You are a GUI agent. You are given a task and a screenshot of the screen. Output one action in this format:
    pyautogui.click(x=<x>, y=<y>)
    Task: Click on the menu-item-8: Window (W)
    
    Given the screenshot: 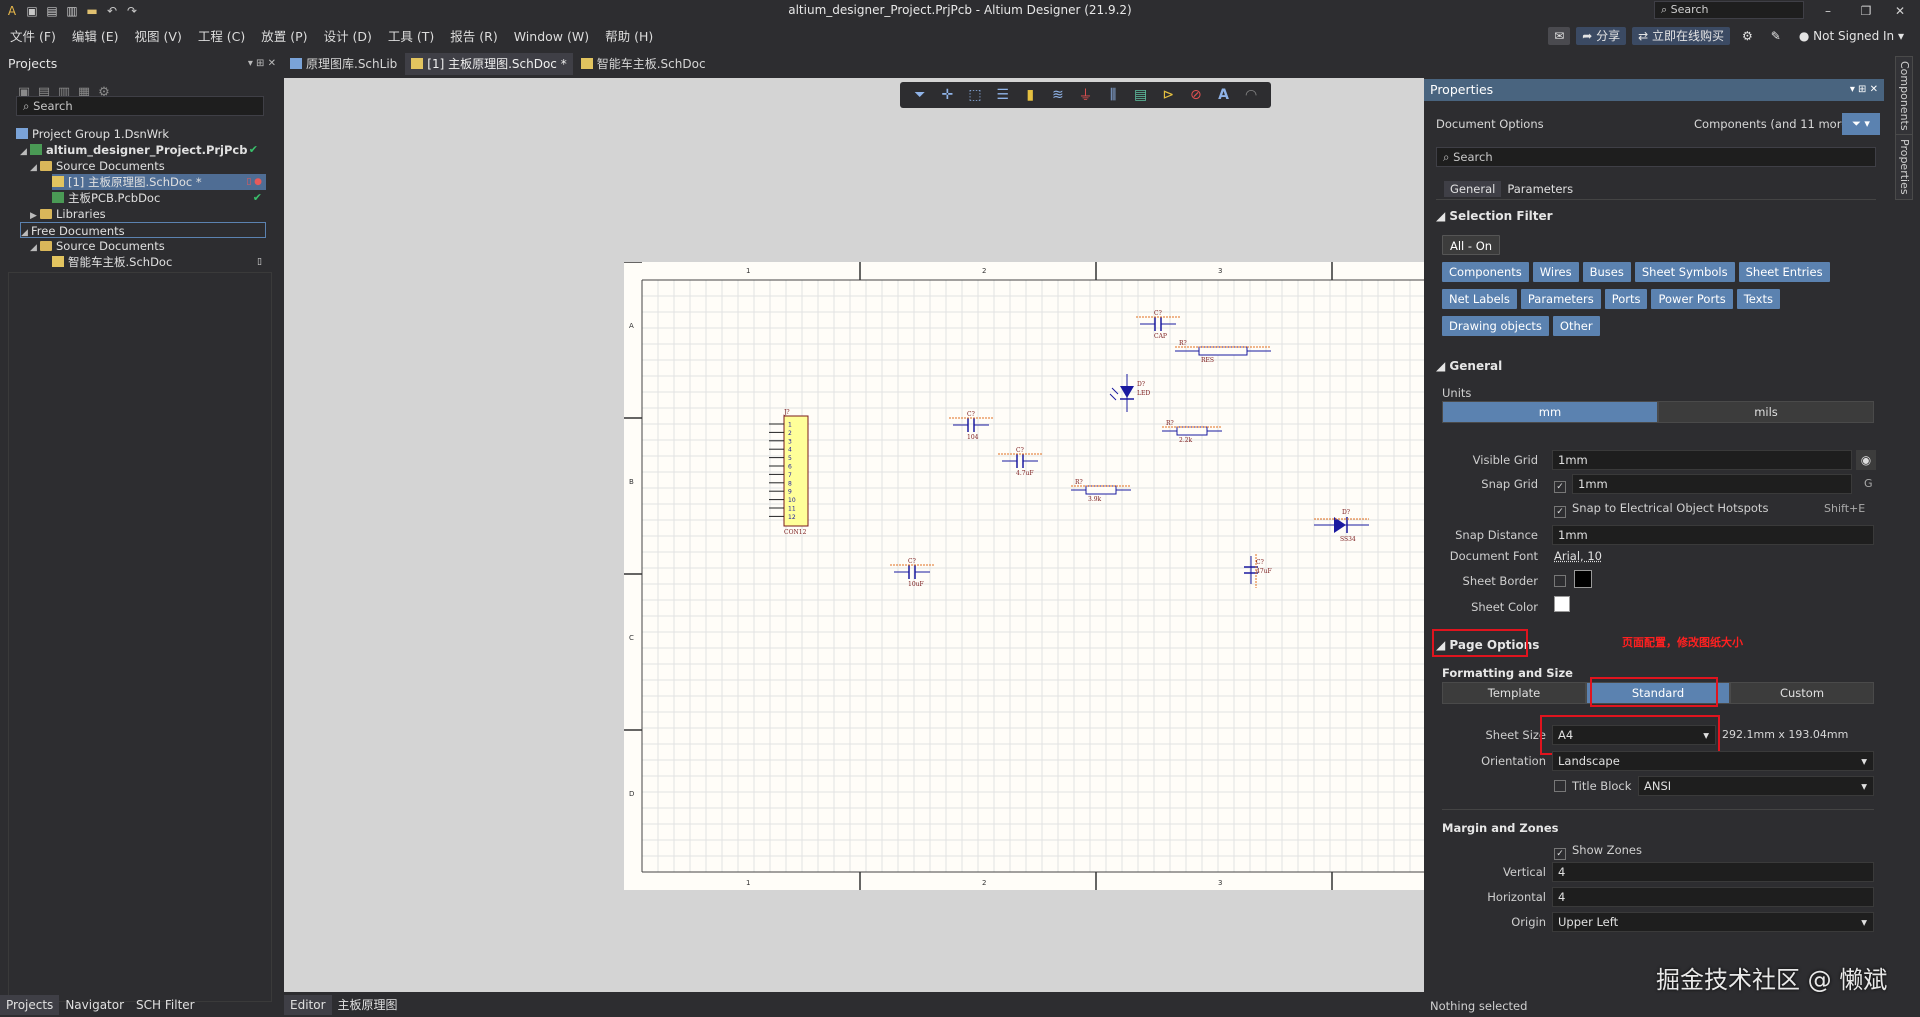 What is the action you would take?
    pyautogui.click(x=551, y=37)
    